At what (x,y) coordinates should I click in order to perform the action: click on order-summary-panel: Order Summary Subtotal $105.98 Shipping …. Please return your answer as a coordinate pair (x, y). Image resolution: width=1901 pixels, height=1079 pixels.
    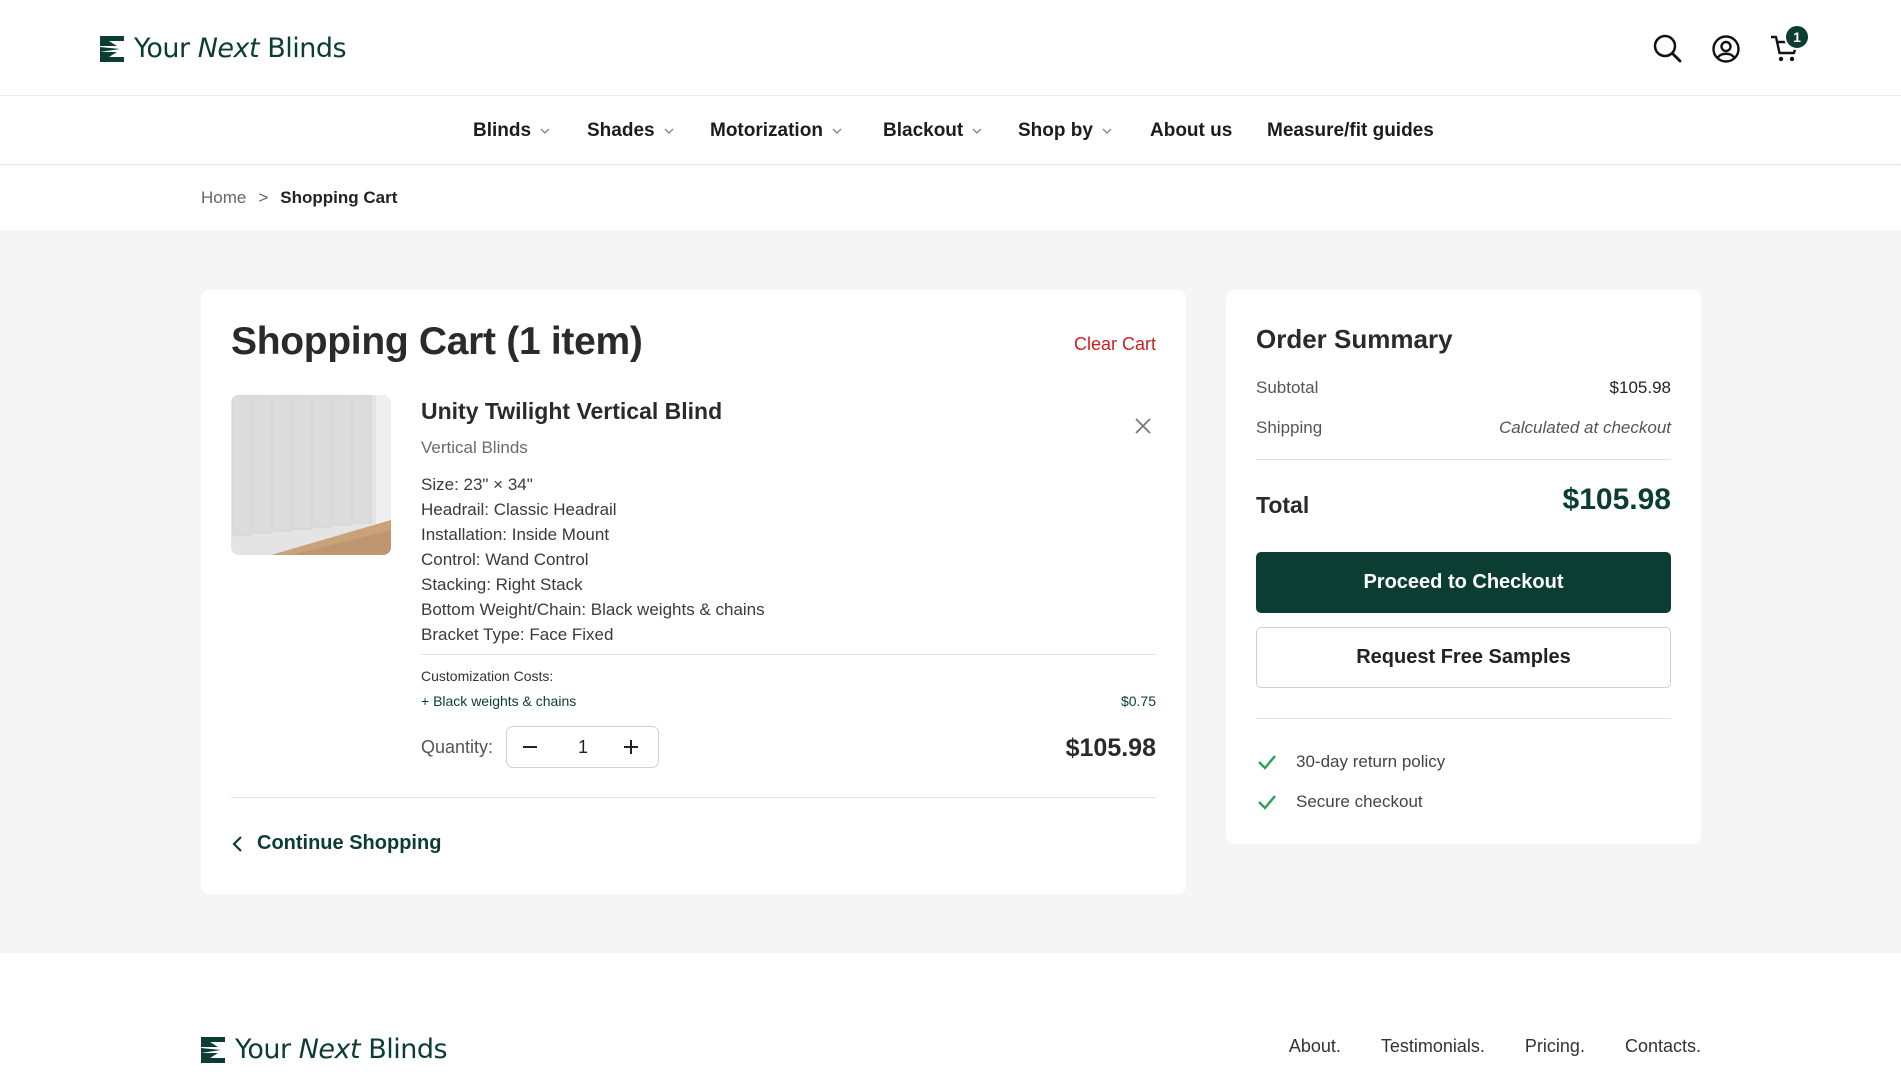
    Looking at the image, I should click on (1463, 567).